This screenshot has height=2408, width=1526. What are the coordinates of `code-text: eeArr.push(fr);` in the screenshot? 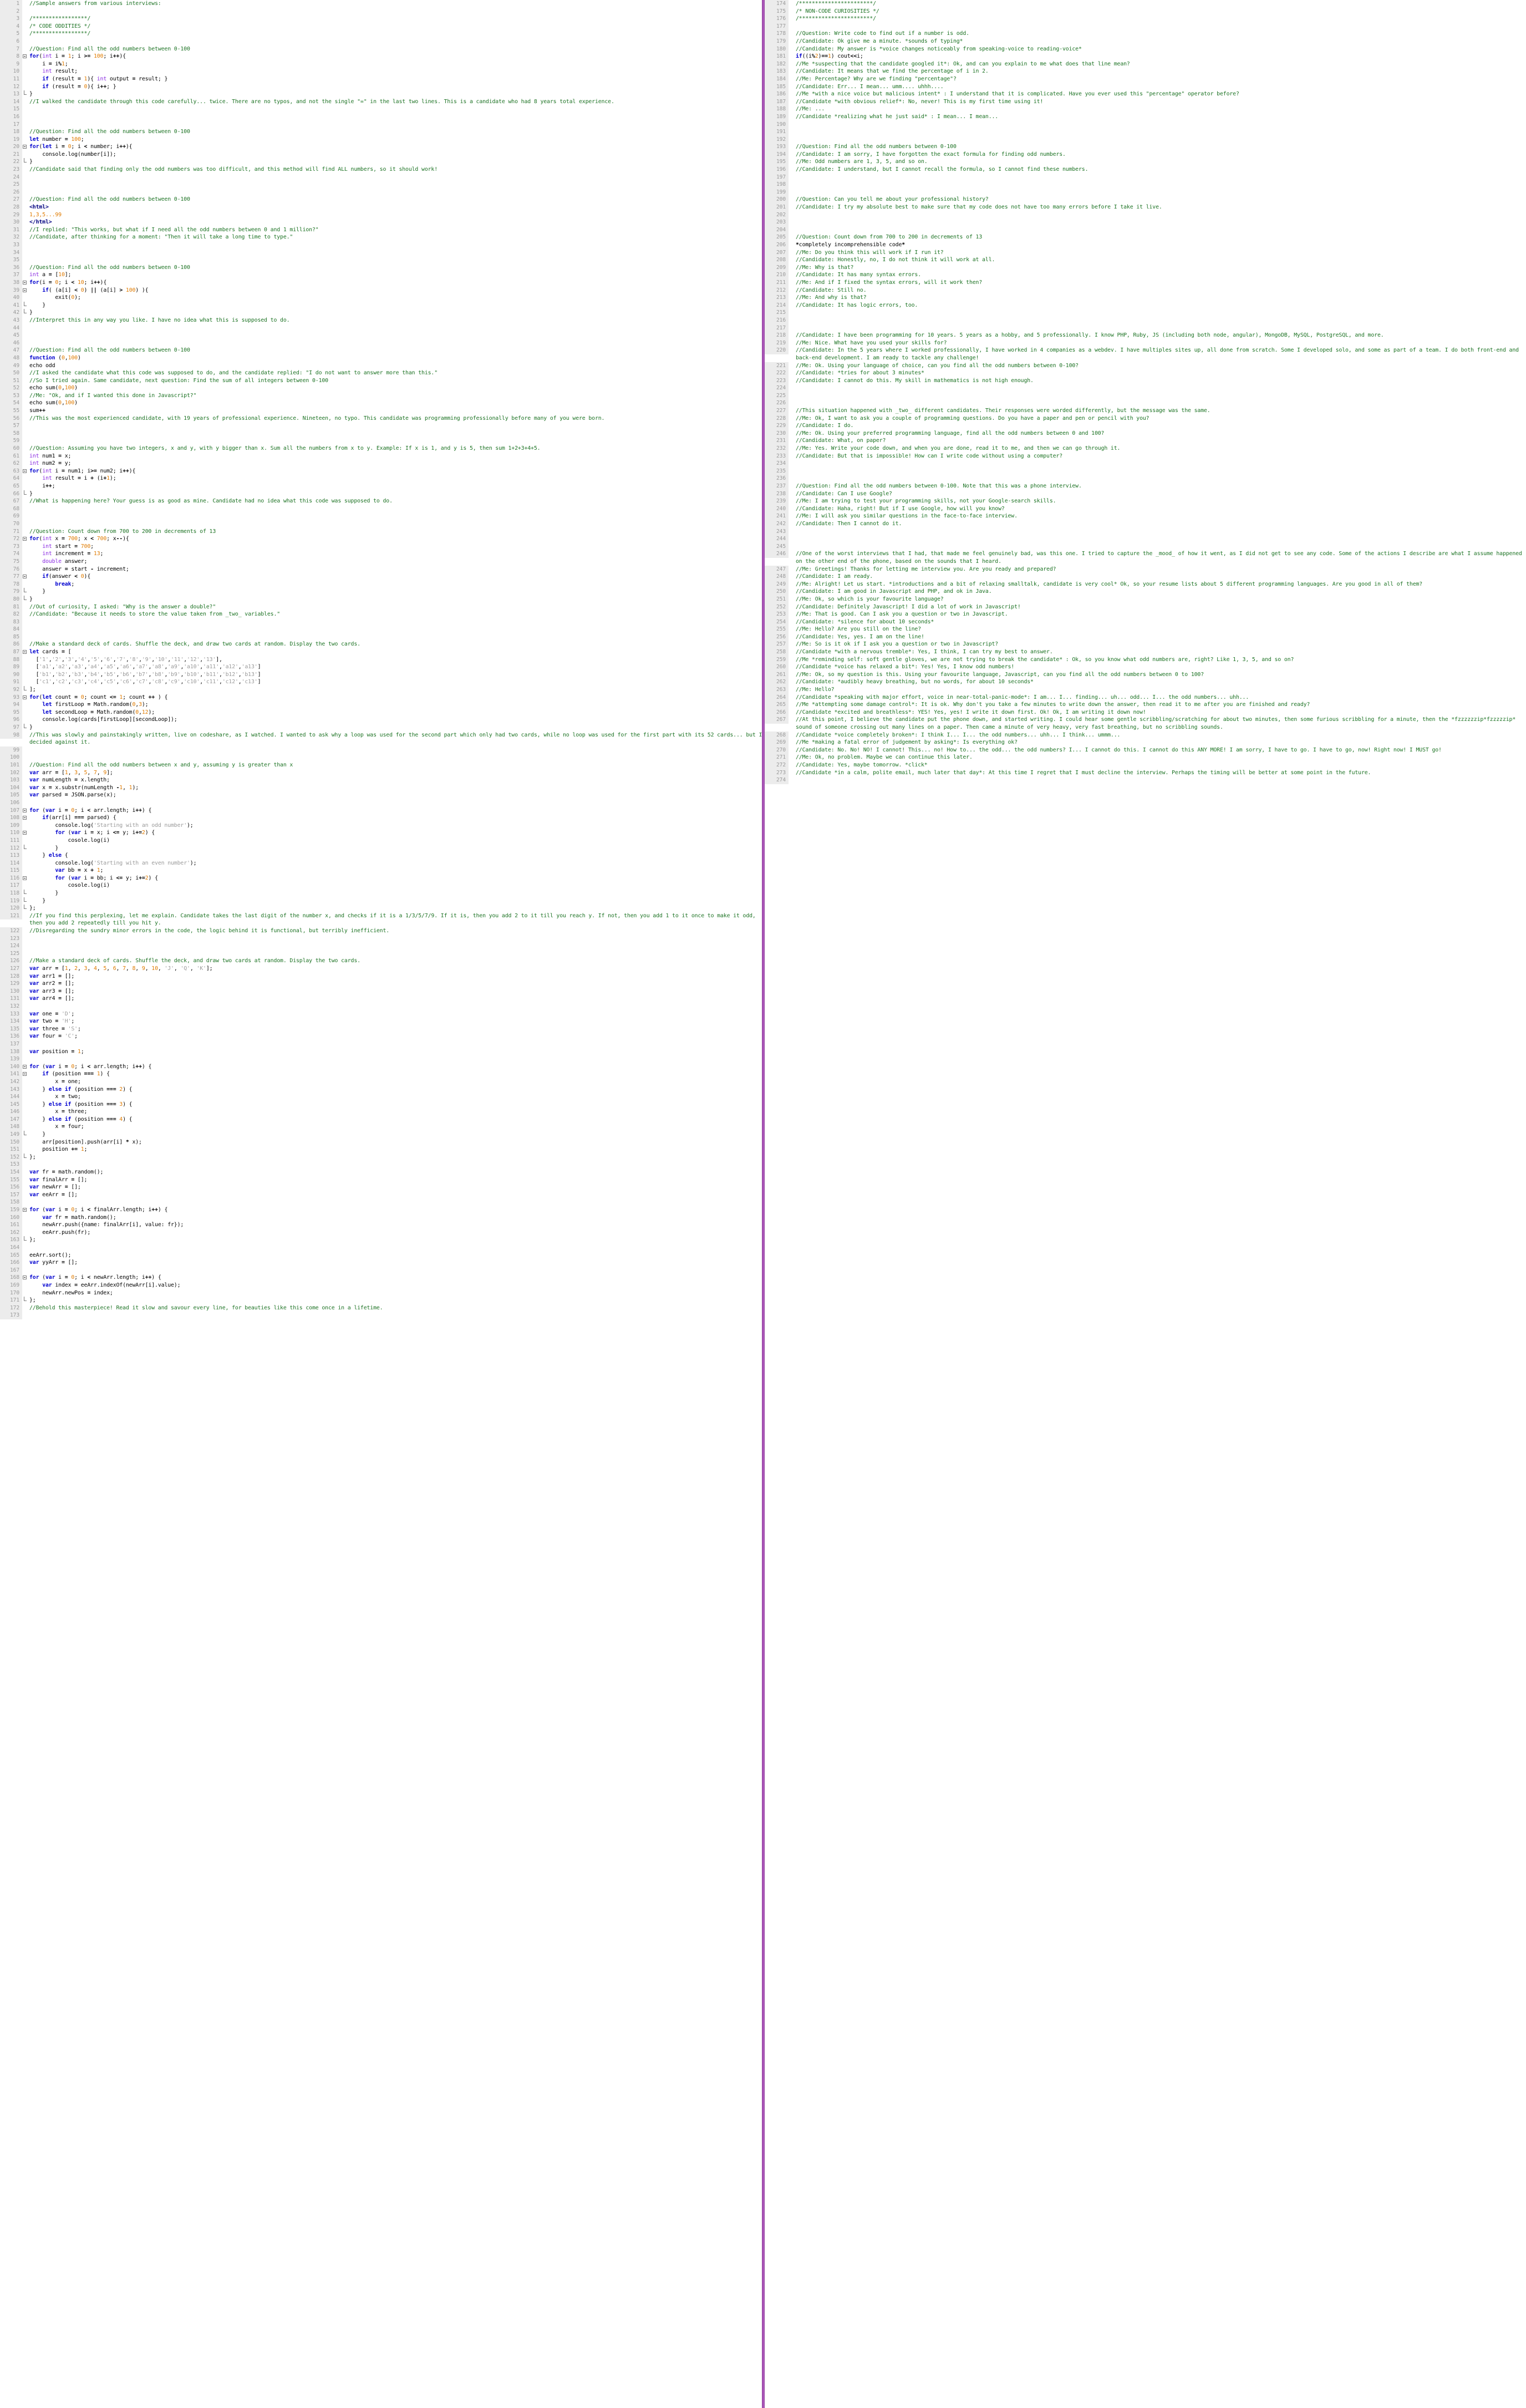 It's located at (396, 1233).